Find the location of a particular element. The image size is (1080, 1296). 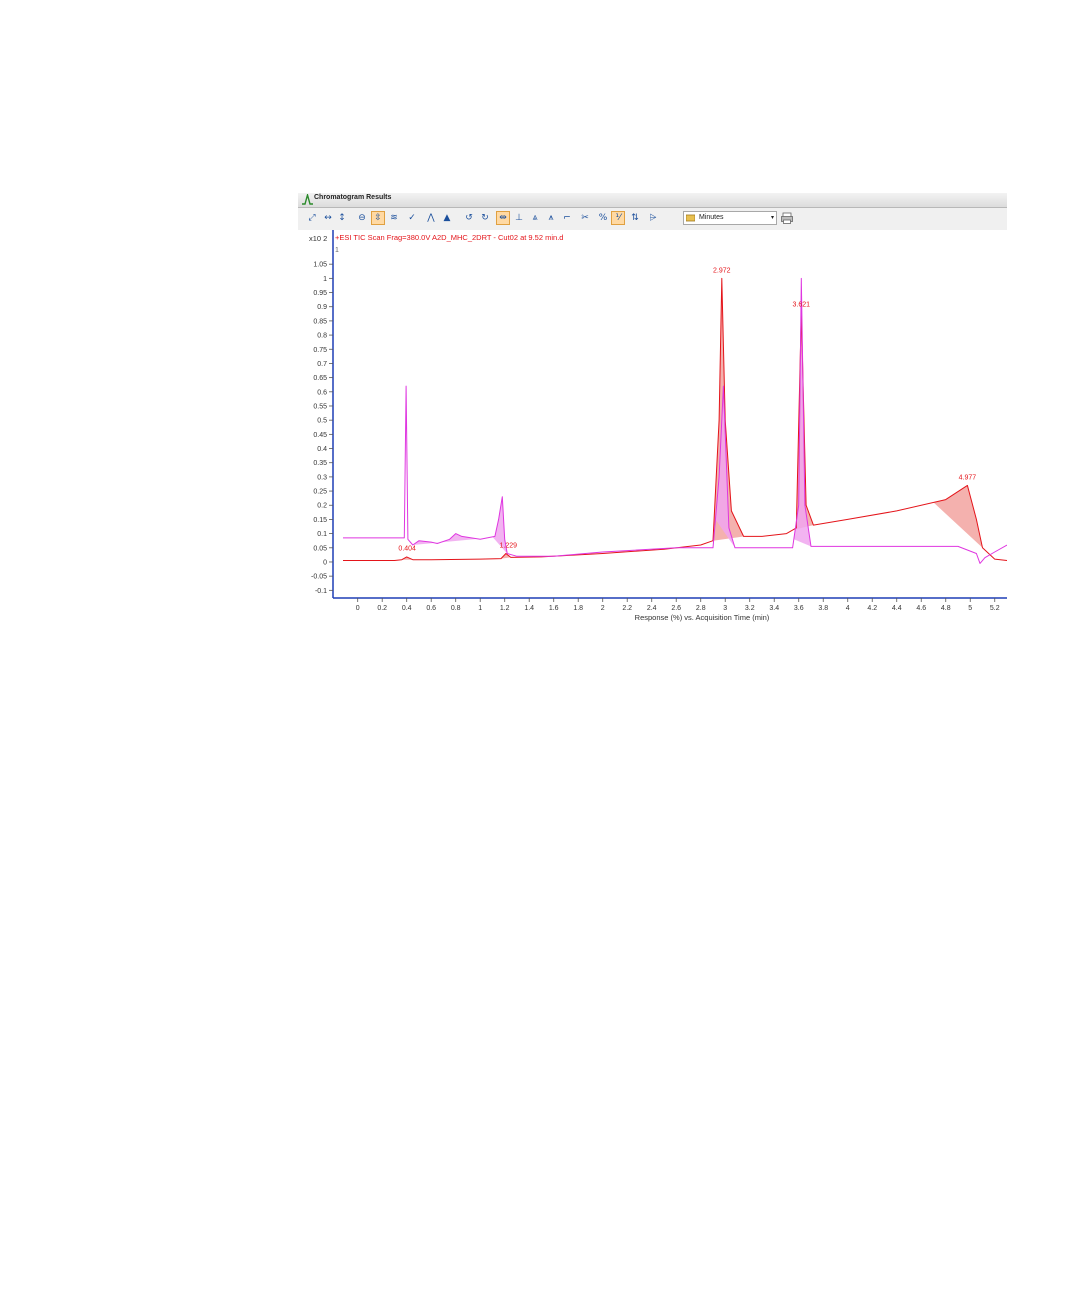

y-tick-label: 0.1 is located at coordinates (322, 534).